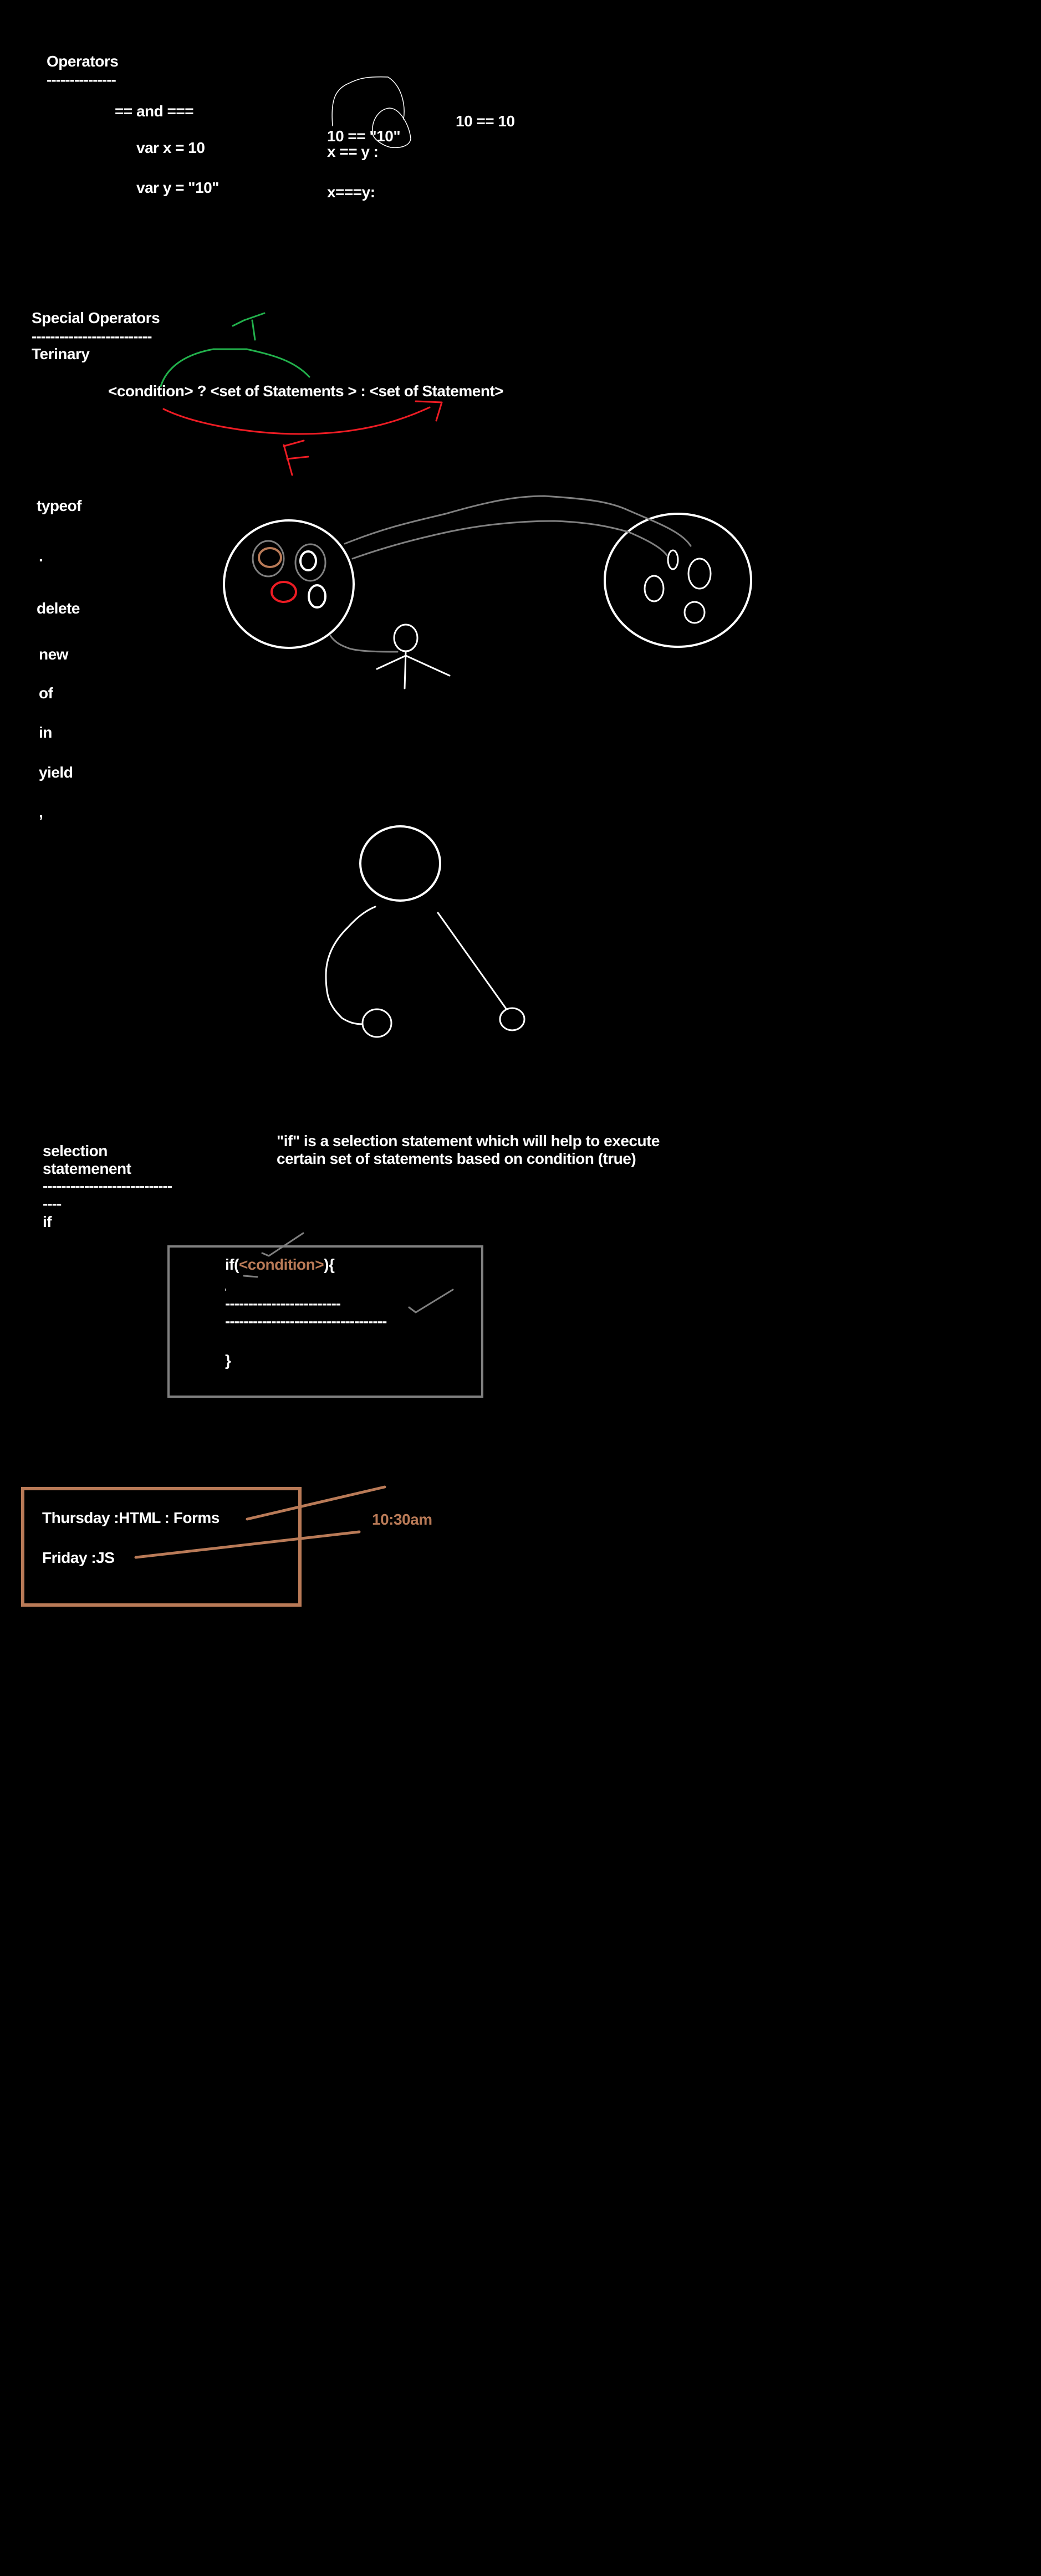  What do you see at coordinates (250, 1276) in the screenshot?
I see `condition-underline-mark` at bounding box center [250, 1276].